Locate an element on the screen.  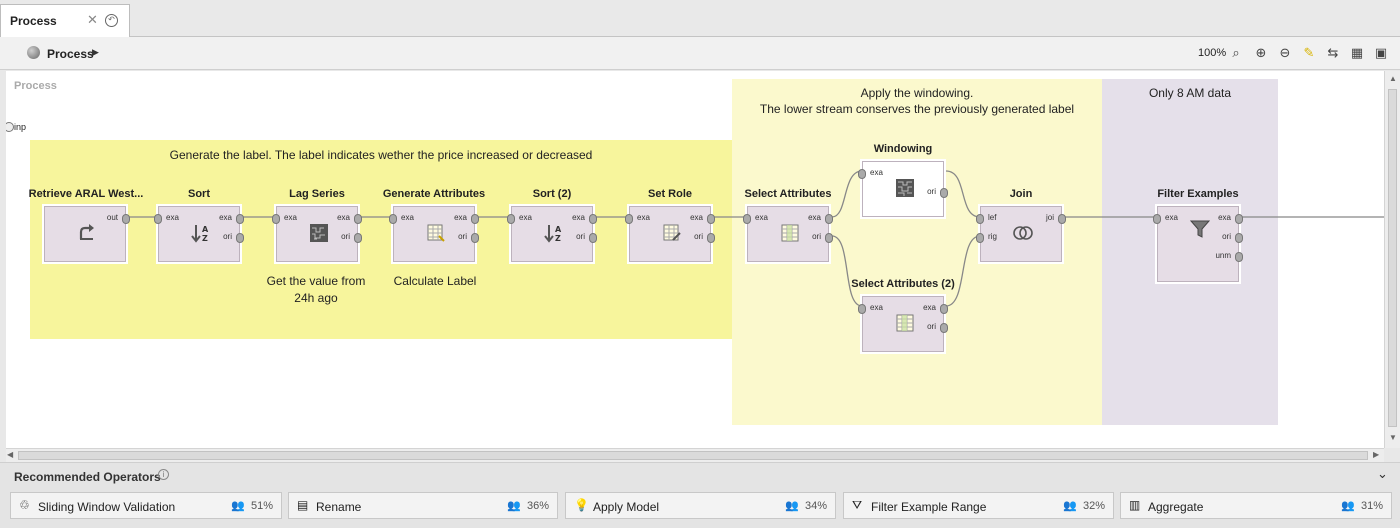
operator-box: exa exa ori unm is located at coordinates (1198, 244).